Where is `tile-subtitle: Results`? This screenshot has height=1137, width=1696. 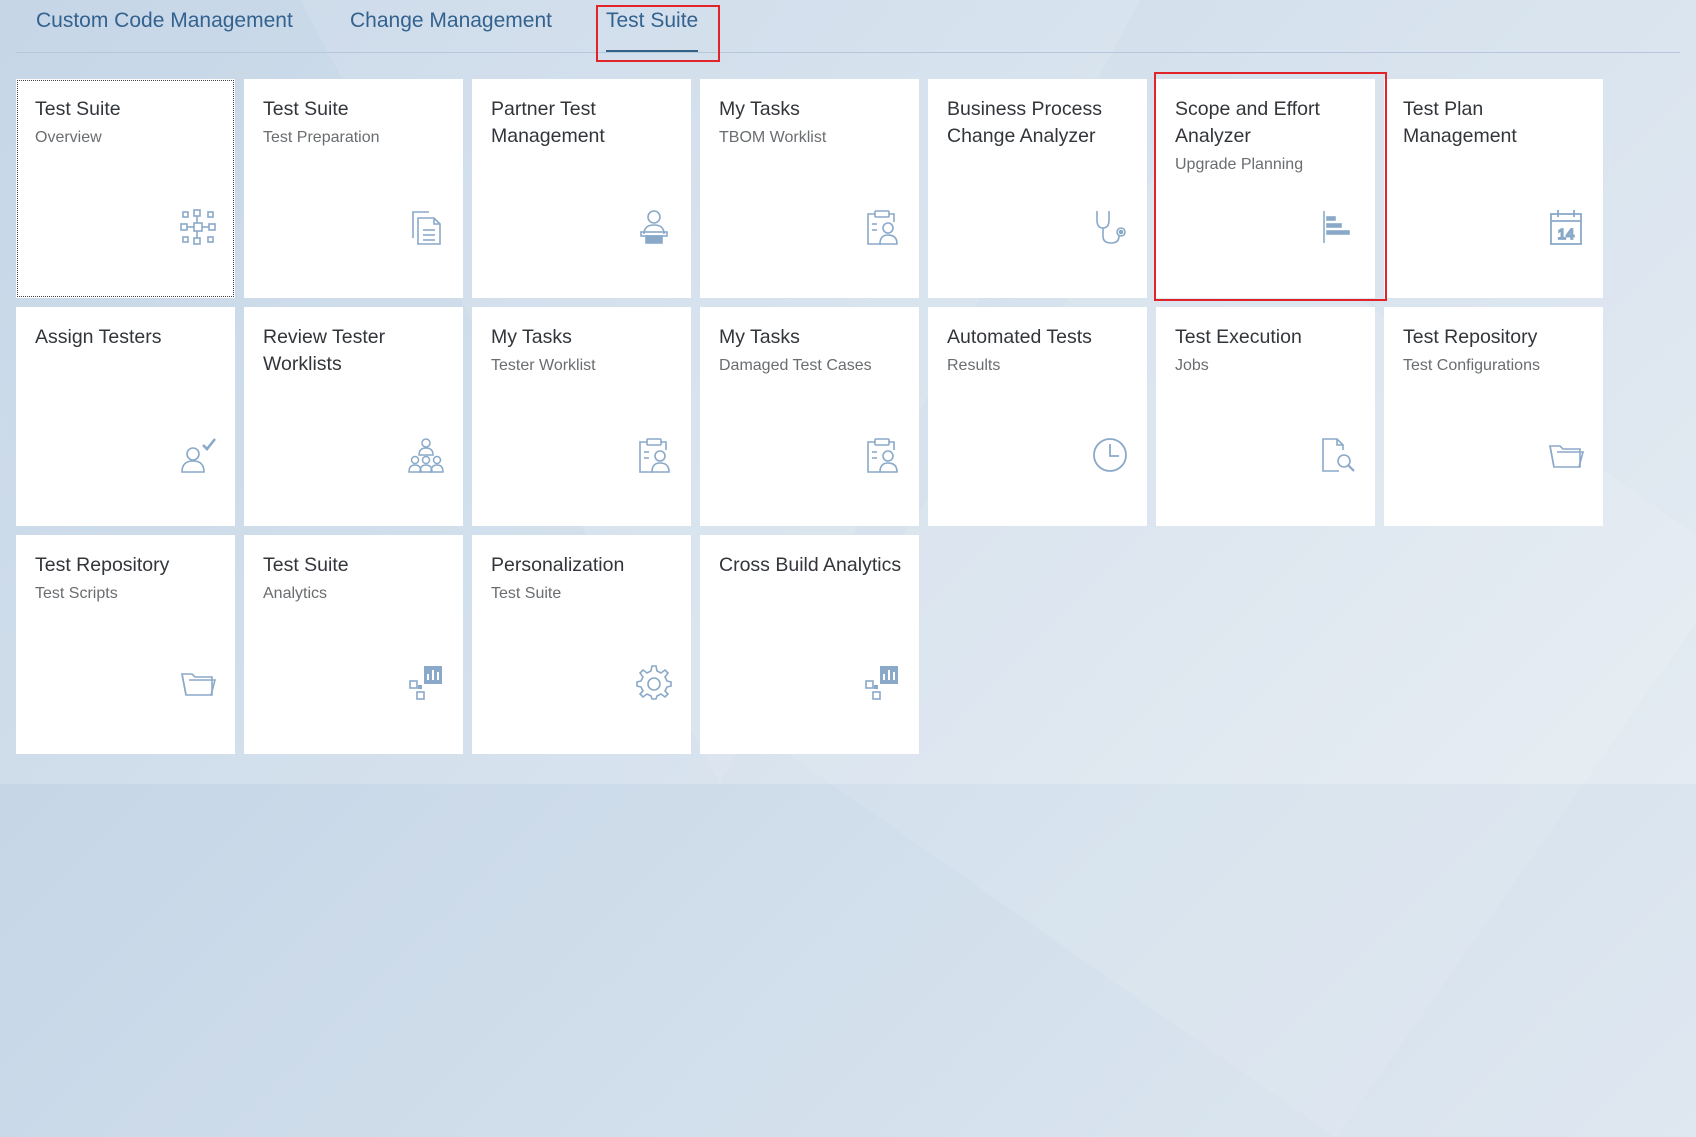
tile-subtitle: Results is located at coordinates (974, 365).